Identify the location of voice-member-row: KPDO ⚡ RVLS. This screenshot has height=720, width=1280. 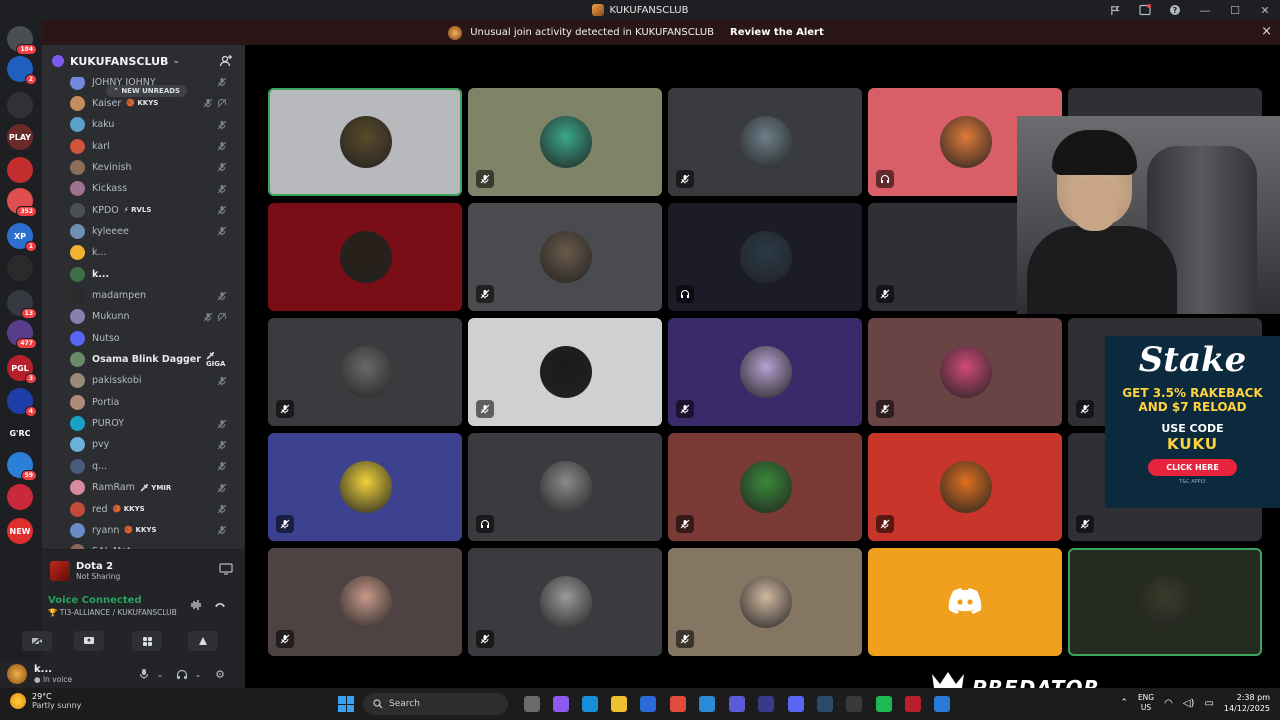
(152, 210).